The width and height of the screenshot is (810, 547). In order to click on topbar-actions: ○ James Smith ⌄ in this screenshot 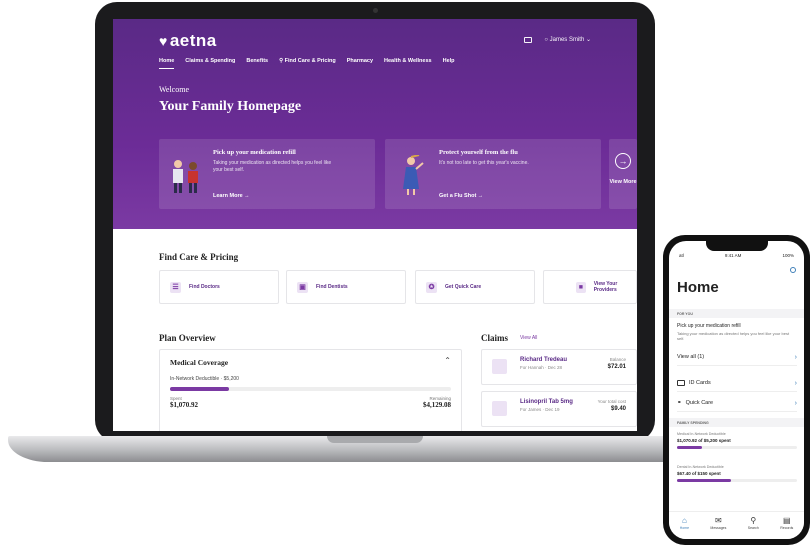, I will do `click(557, 39)`.